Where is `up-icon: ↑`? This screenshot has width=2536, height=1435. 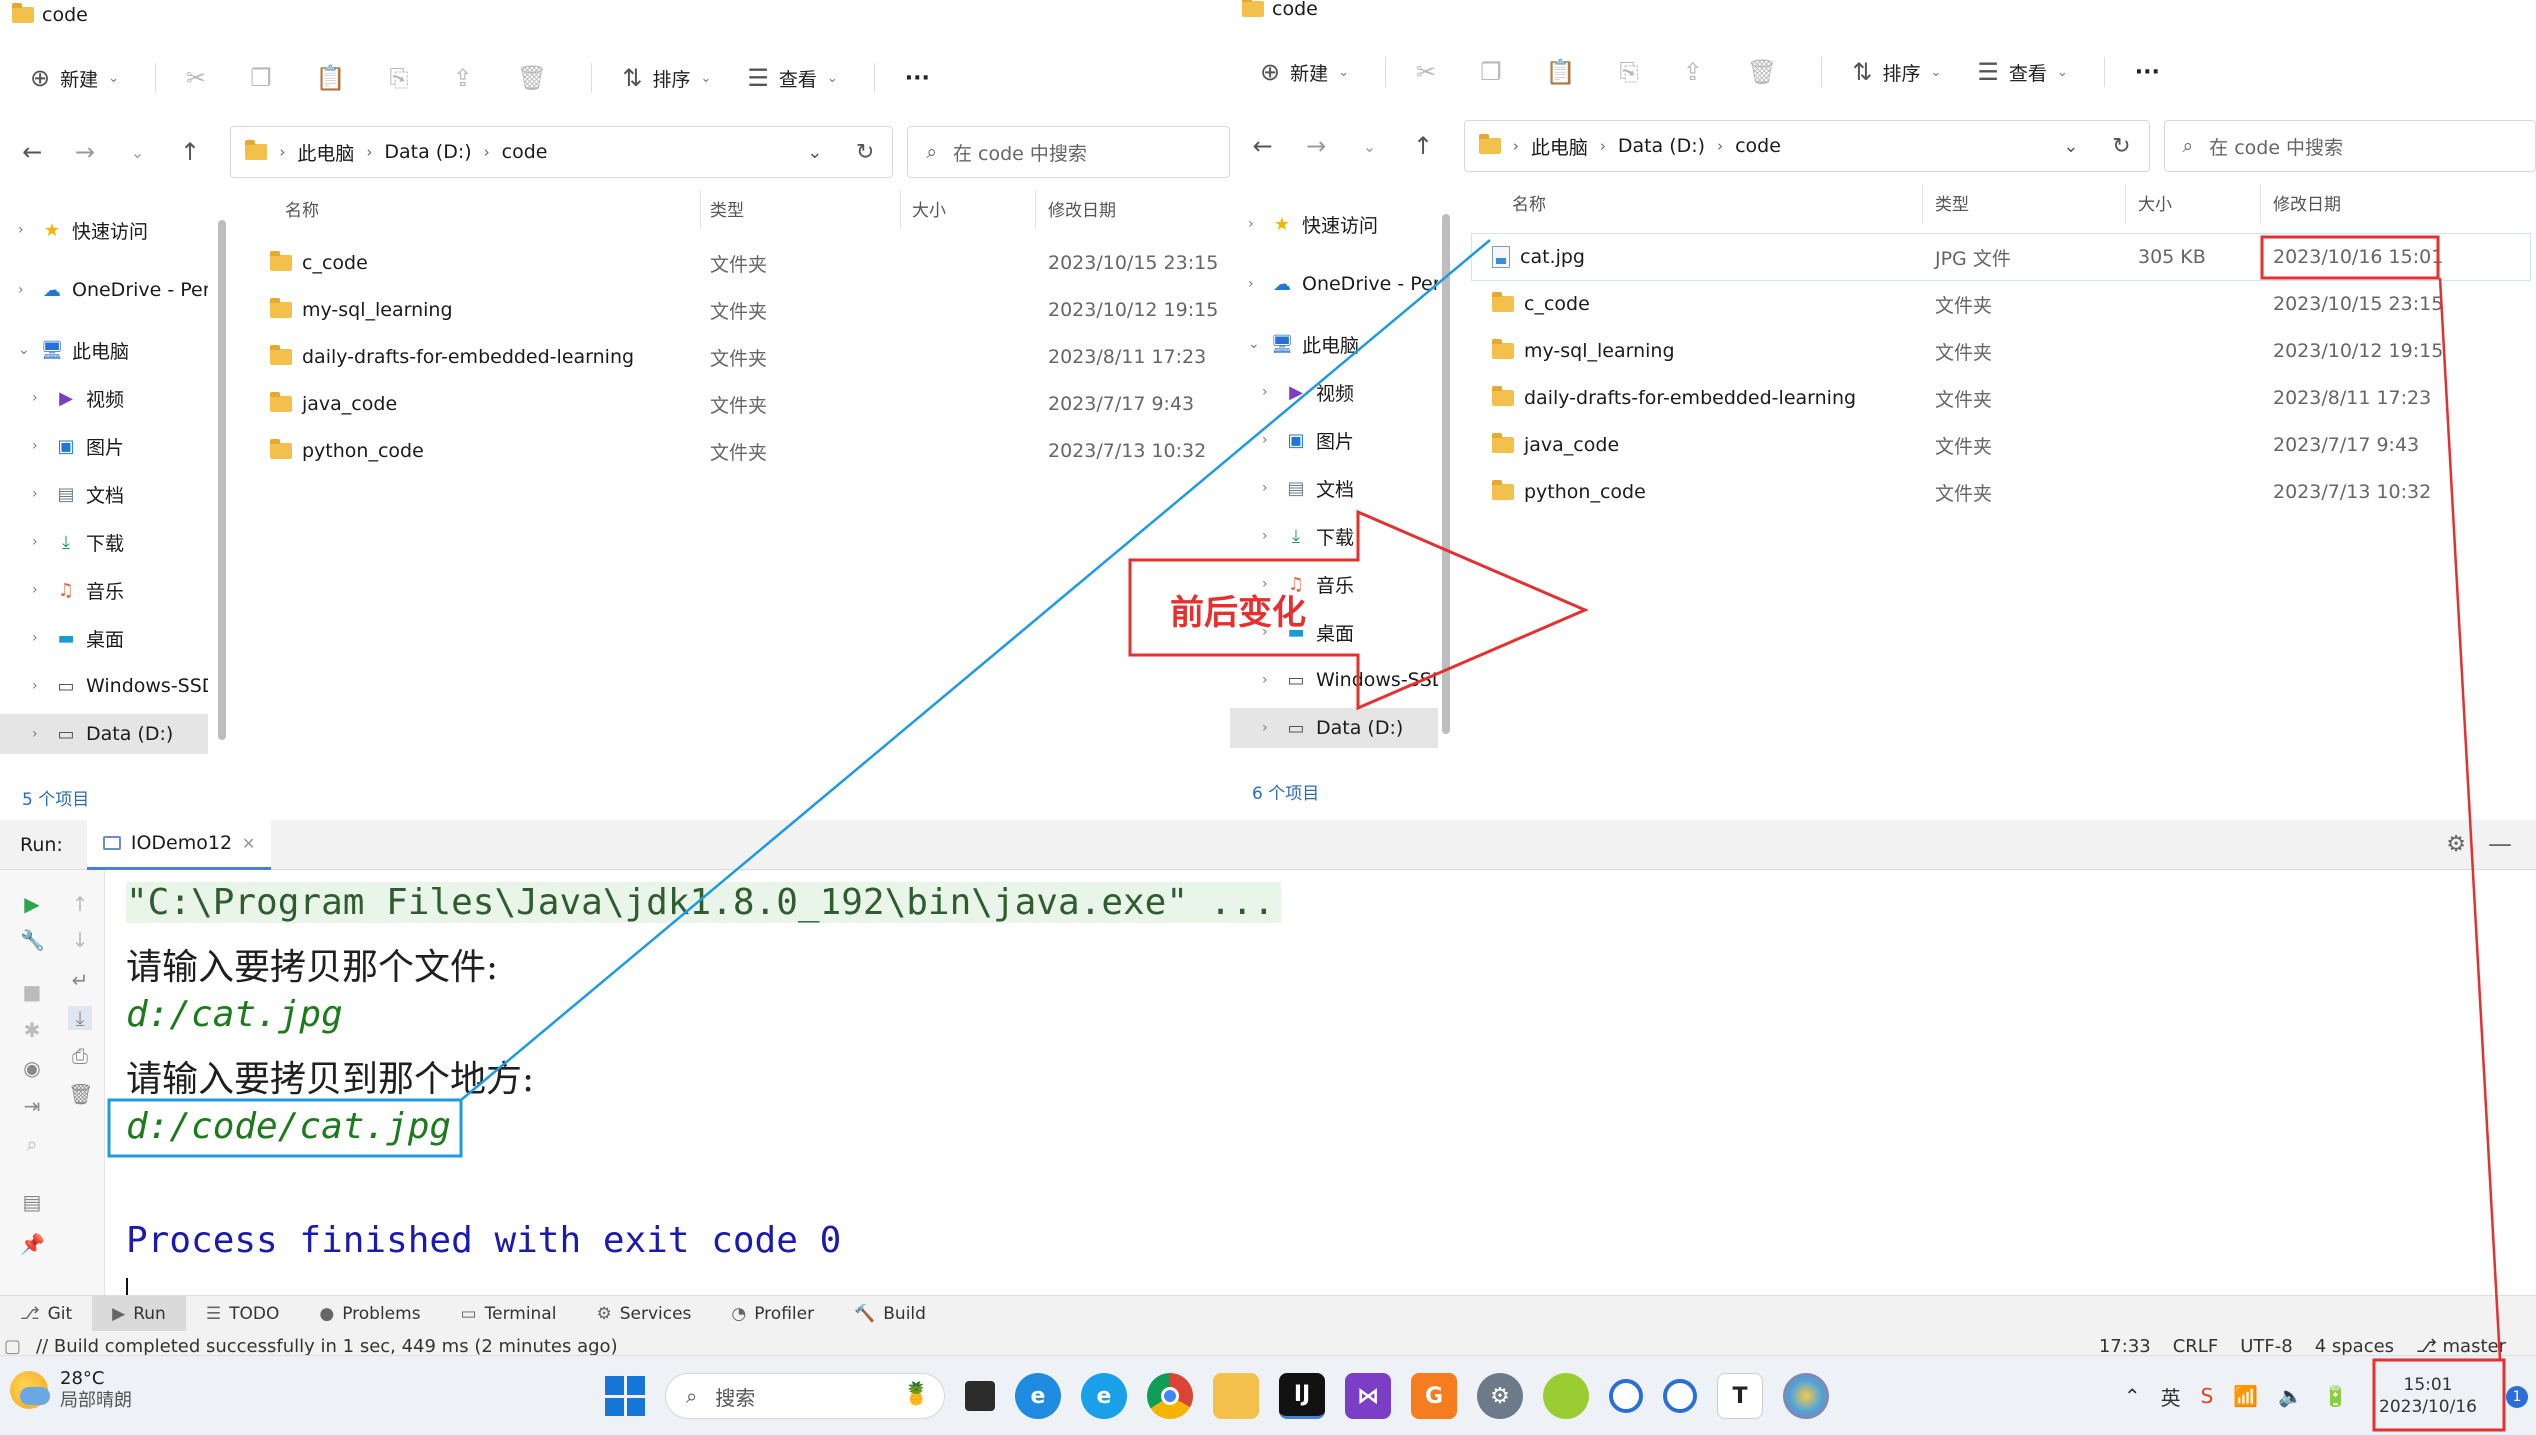
up-icon: ↑ is located at coordinates (190, 152).